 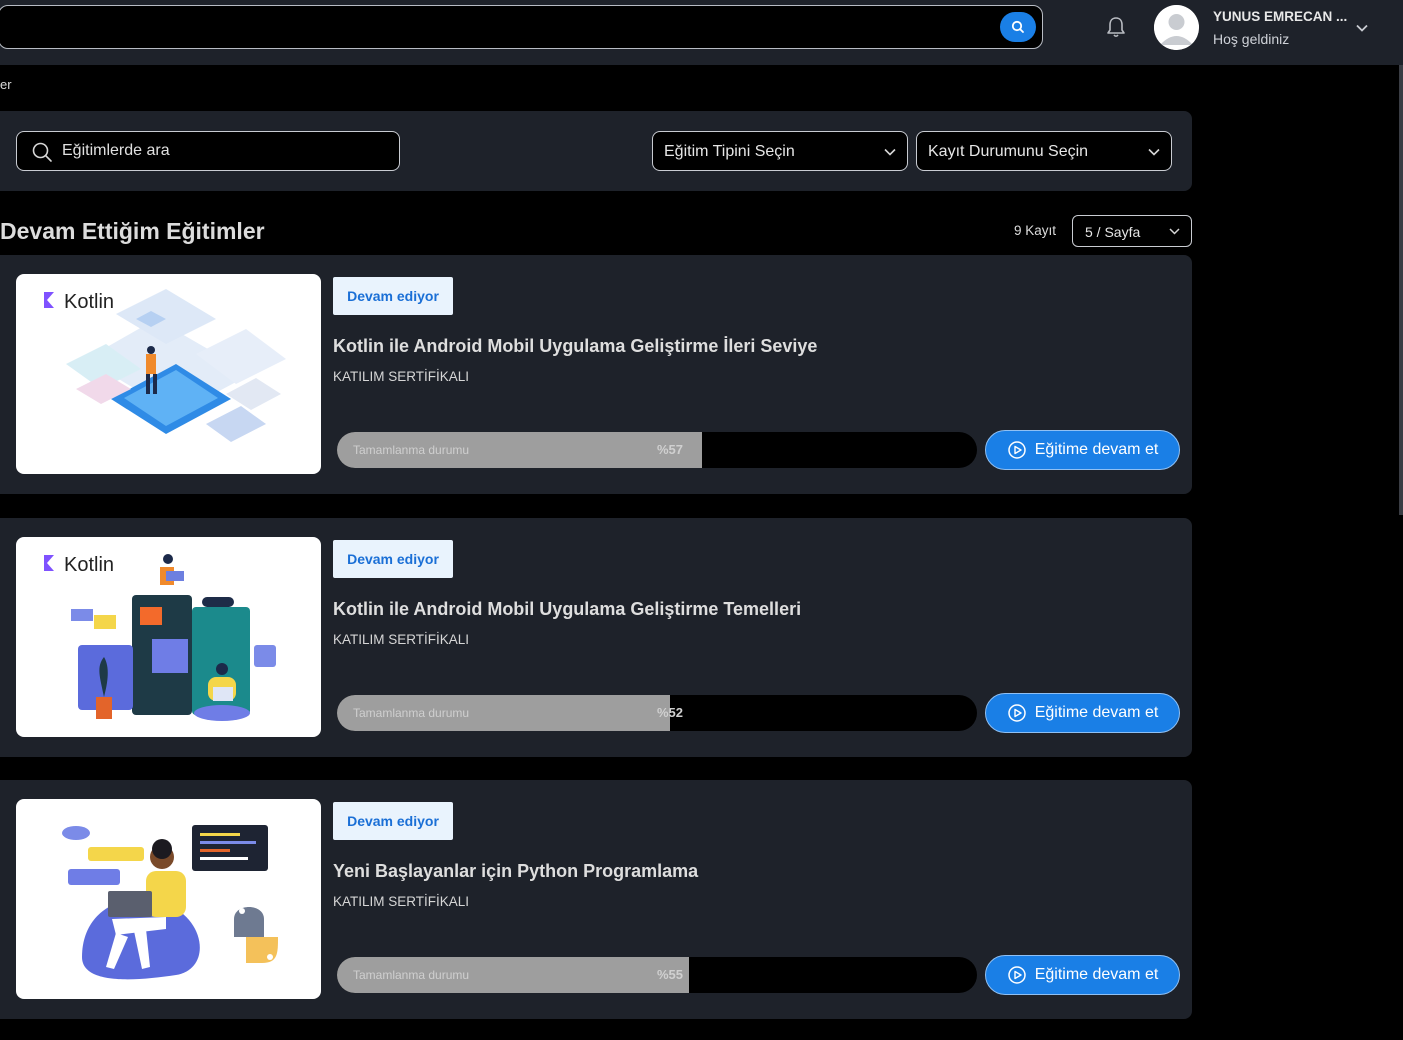 I want to click on page-size-select: 5 / Sayfa, so click(x=1132, y=231).